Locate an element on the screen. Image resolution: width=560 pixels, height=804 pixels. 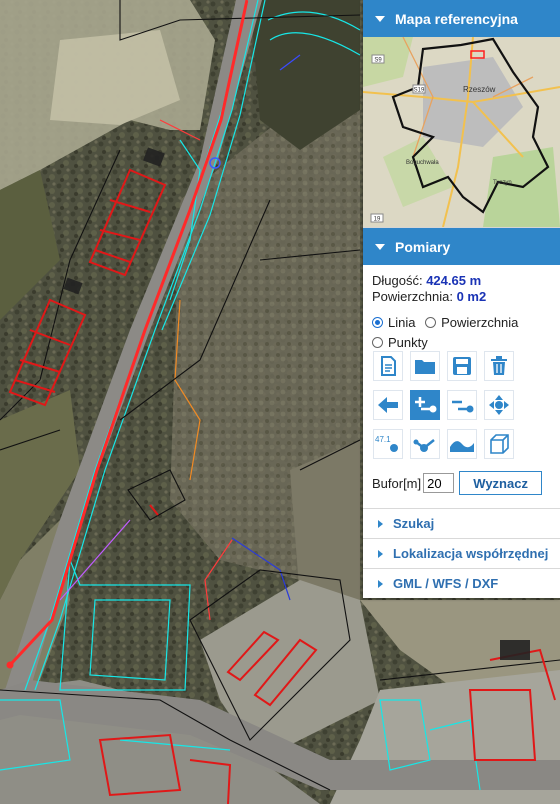
length-value: 424.65 m is located at coordinates (454, 280).